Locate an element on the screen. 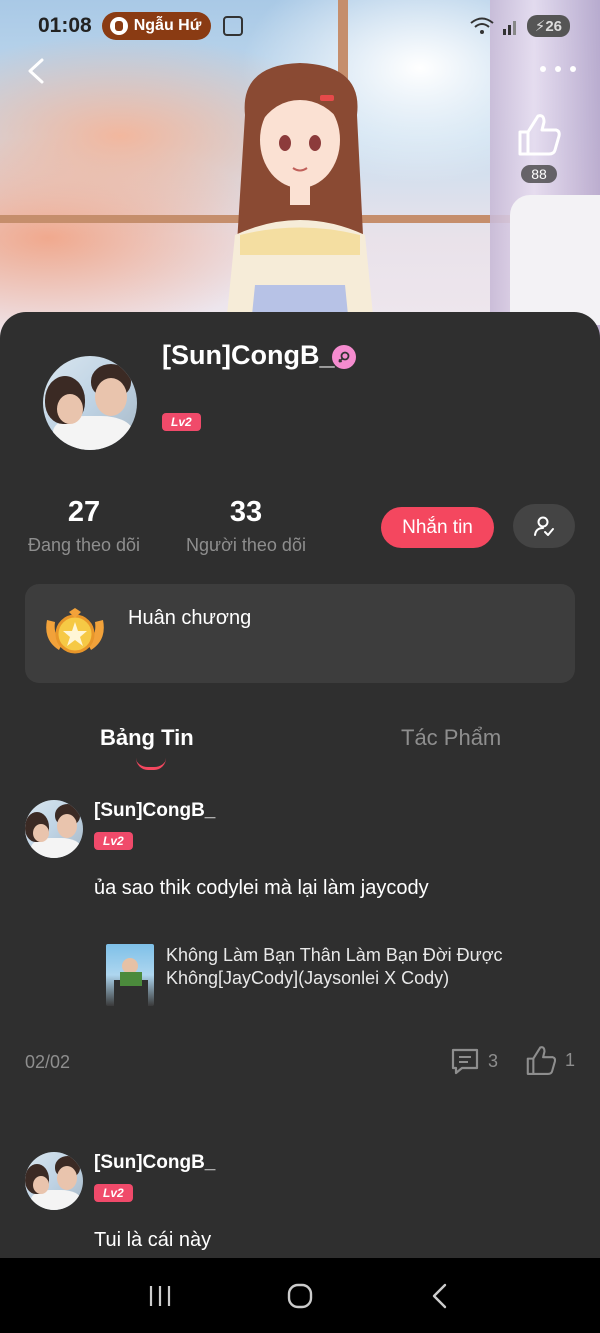 The width and height of the screenshot is (600, 1333). comment-icon is located at coordinates (465, 1061).